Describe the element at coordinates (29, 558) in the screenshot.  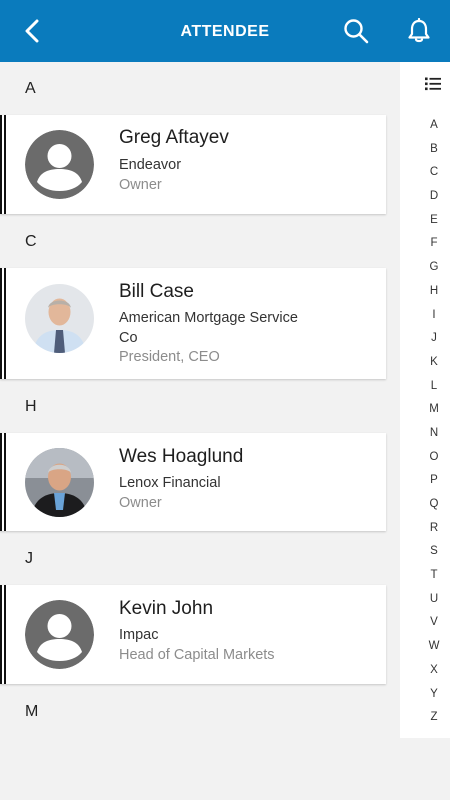
I see `section-header-j: J` at that location.